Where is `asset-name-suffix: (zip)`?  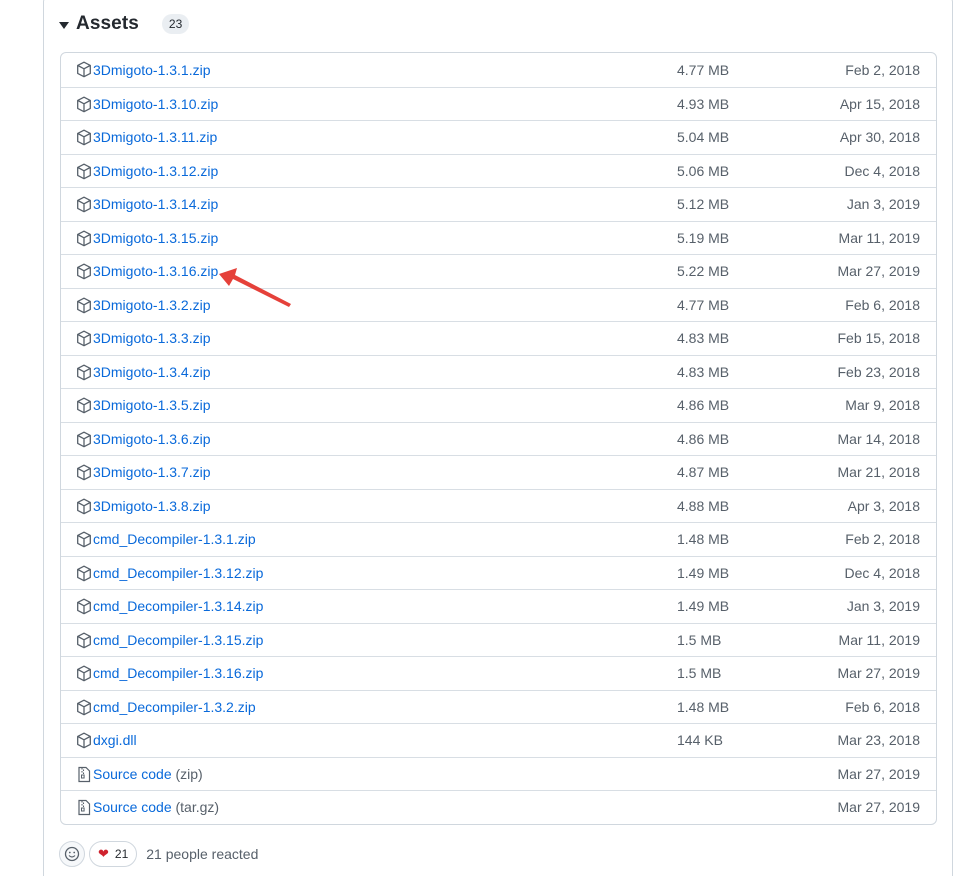
asset-name-suffix: (zip) is located at coordinates (189, 773).